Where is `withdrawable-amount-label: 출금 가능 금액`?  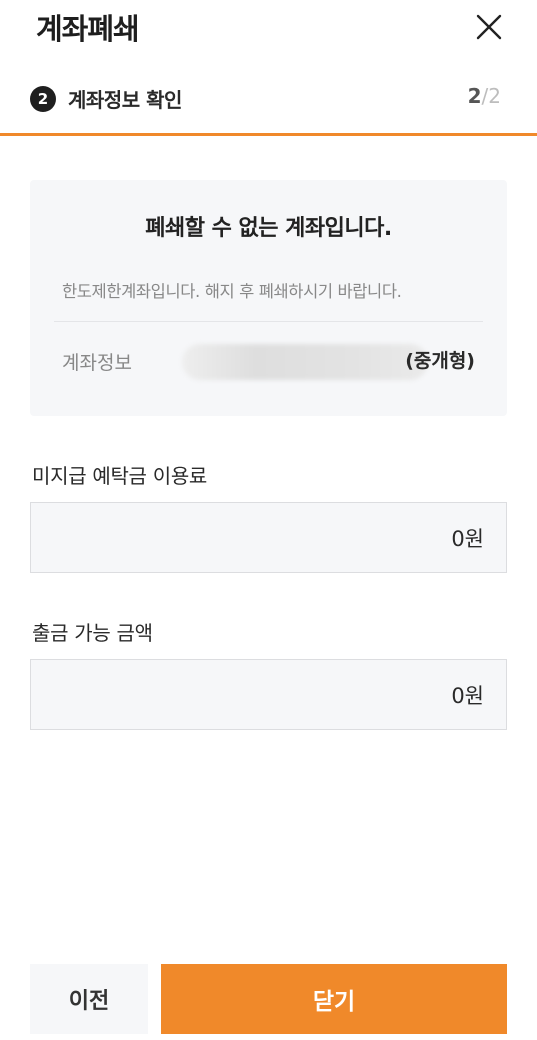
withdrawable-amount-label: 출금 가능 금액 is located at coordinates (92, 633).